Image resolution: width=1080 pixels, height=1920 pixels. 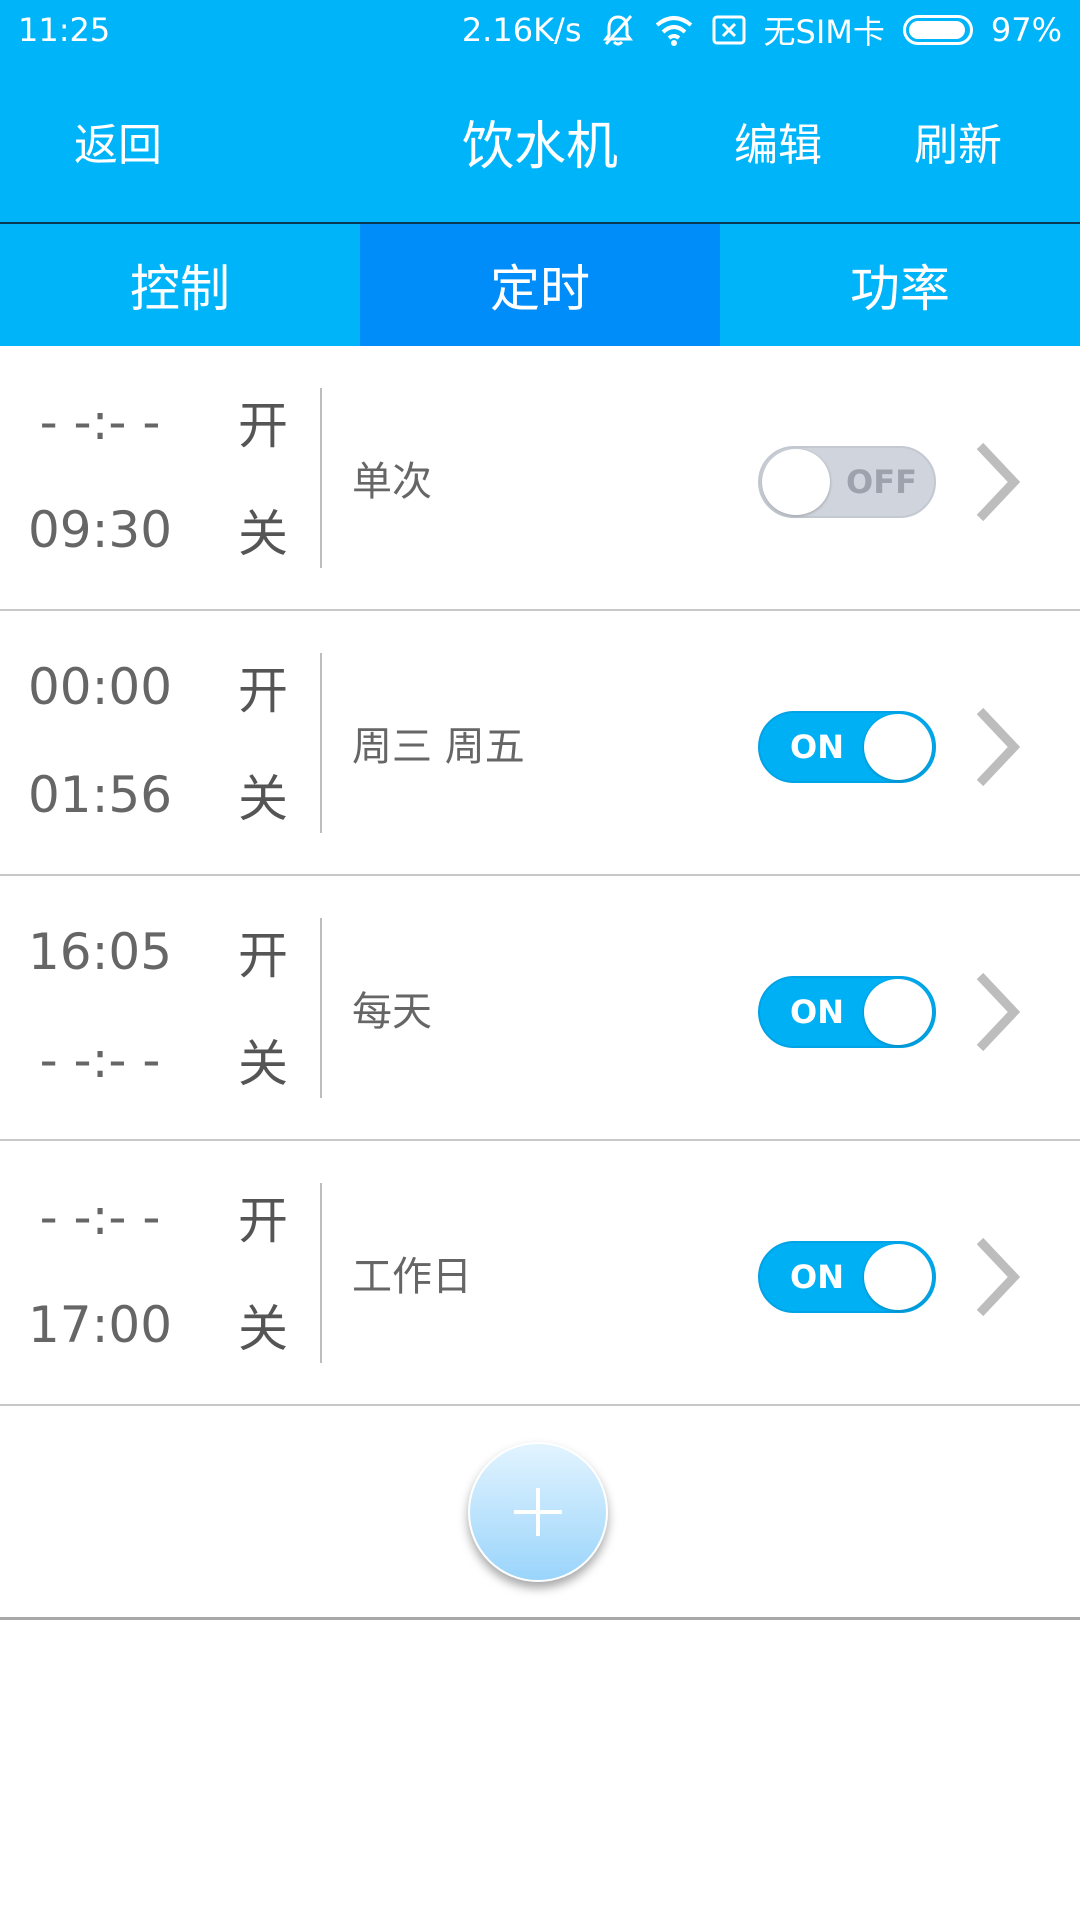 I want to click on on-time: 16:05, so click(x=100, y=952).